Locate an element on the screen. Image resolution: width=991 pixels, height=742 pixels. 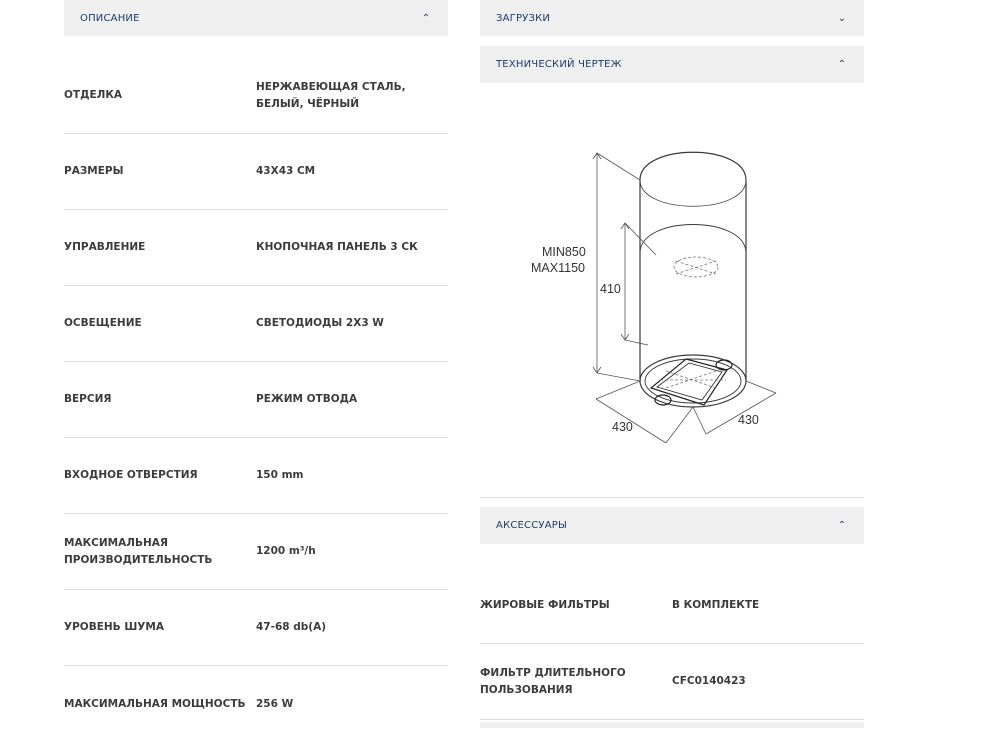
dimension-ticks is located at coordinates (611, 263).